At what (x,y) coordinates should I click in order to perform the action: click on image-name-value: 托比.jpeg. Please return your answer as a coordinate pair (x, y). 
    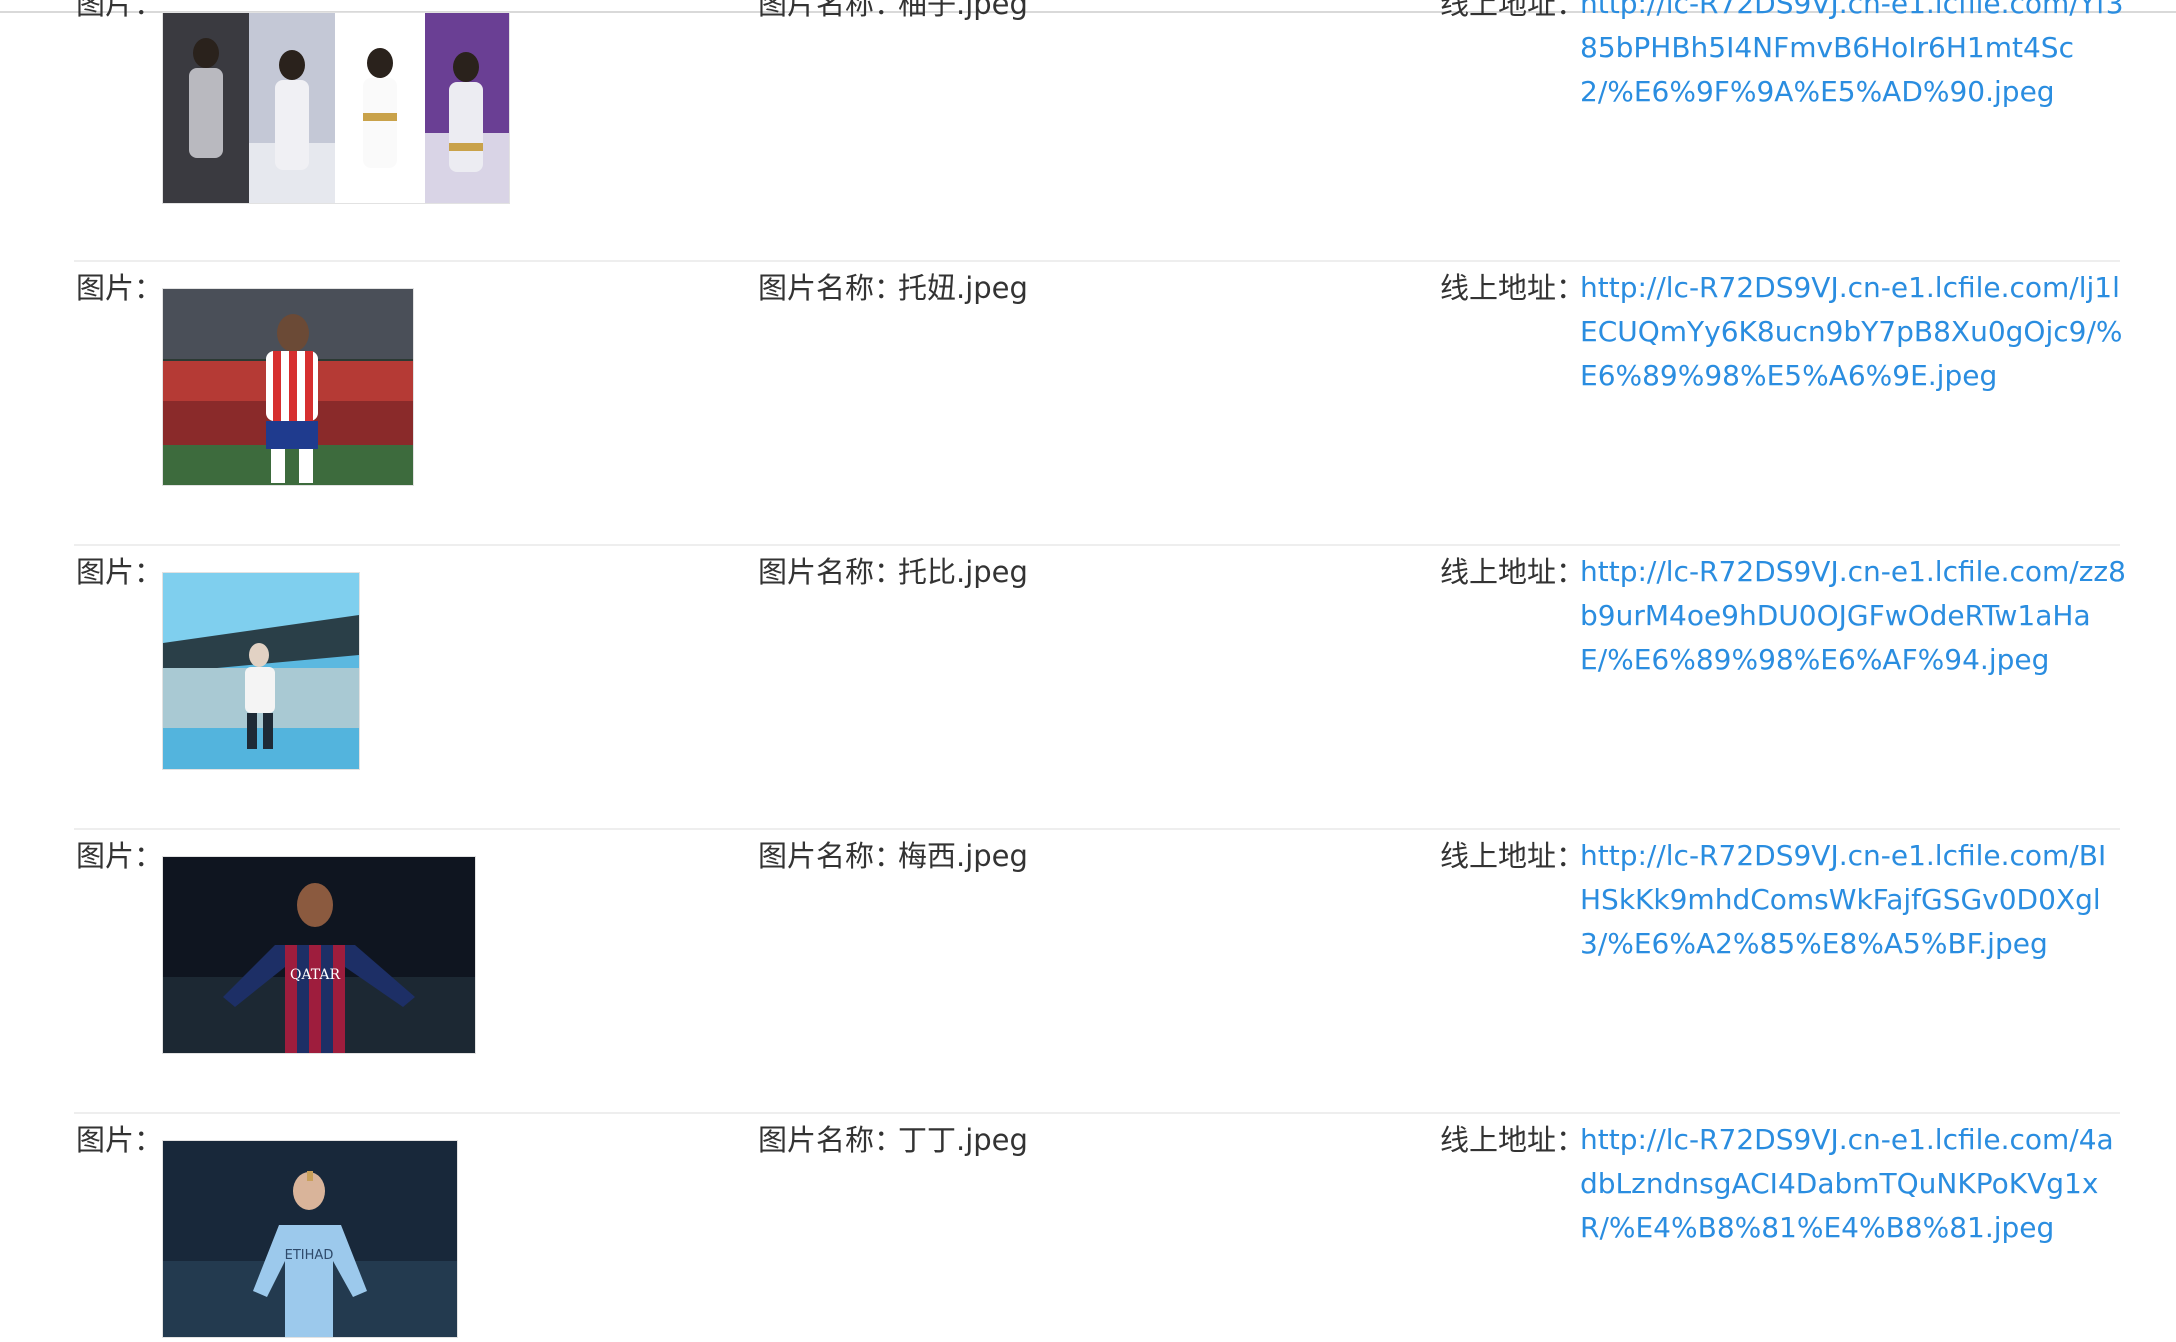
    Looking at the image, I should click on (963, 572).